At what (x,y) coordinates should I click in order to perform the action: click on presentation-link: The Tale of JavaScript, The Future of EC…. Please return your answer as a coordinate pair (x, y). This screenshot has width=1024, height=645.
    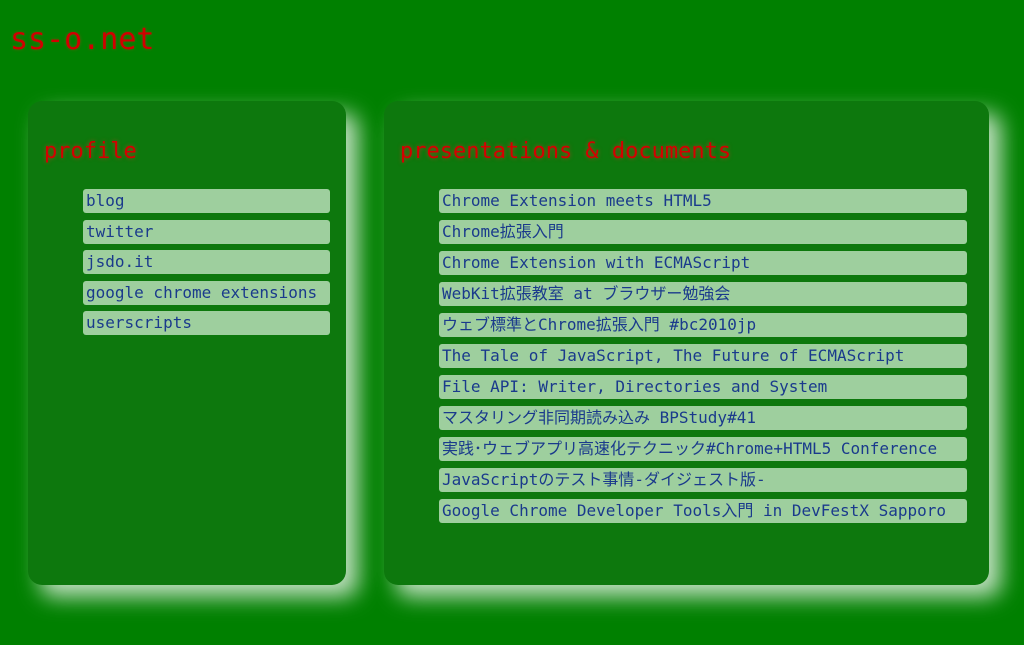
    Looking at the image, I should click on (703, 356).